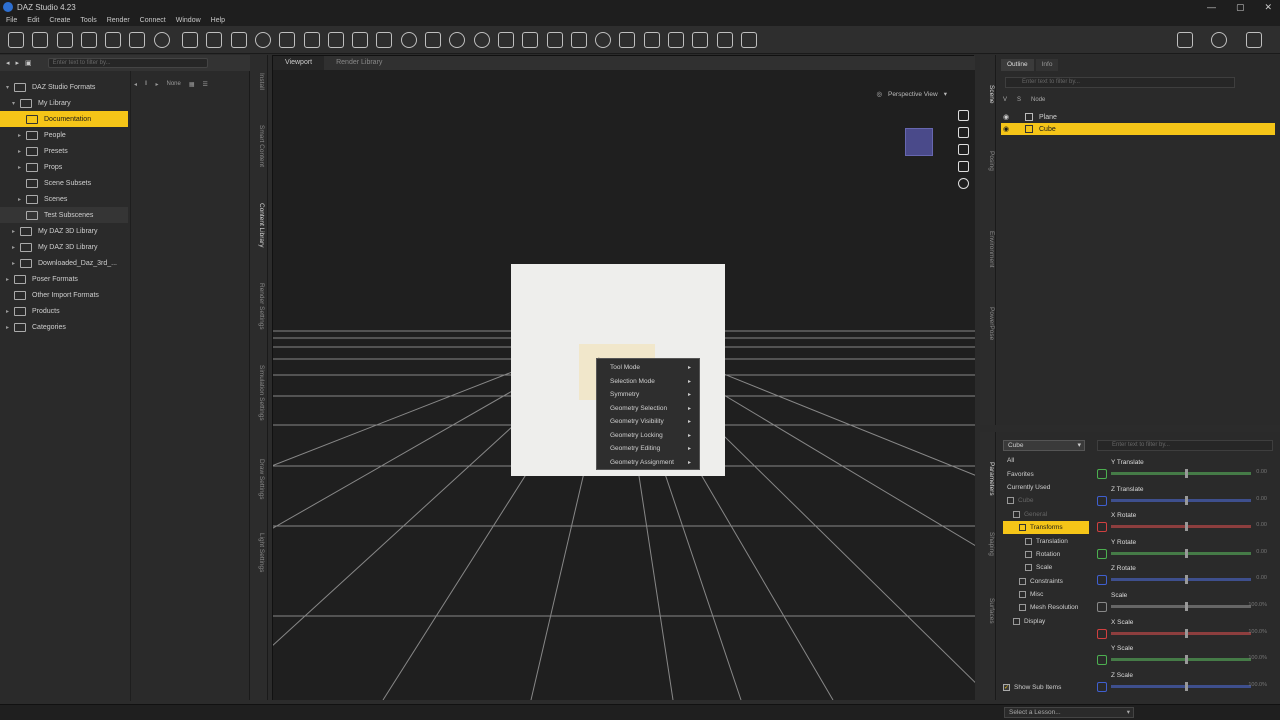 The height and width of the screenshot is (720, 1280). I want to click on vtab-shaping: Shaping, so click(989, 544).